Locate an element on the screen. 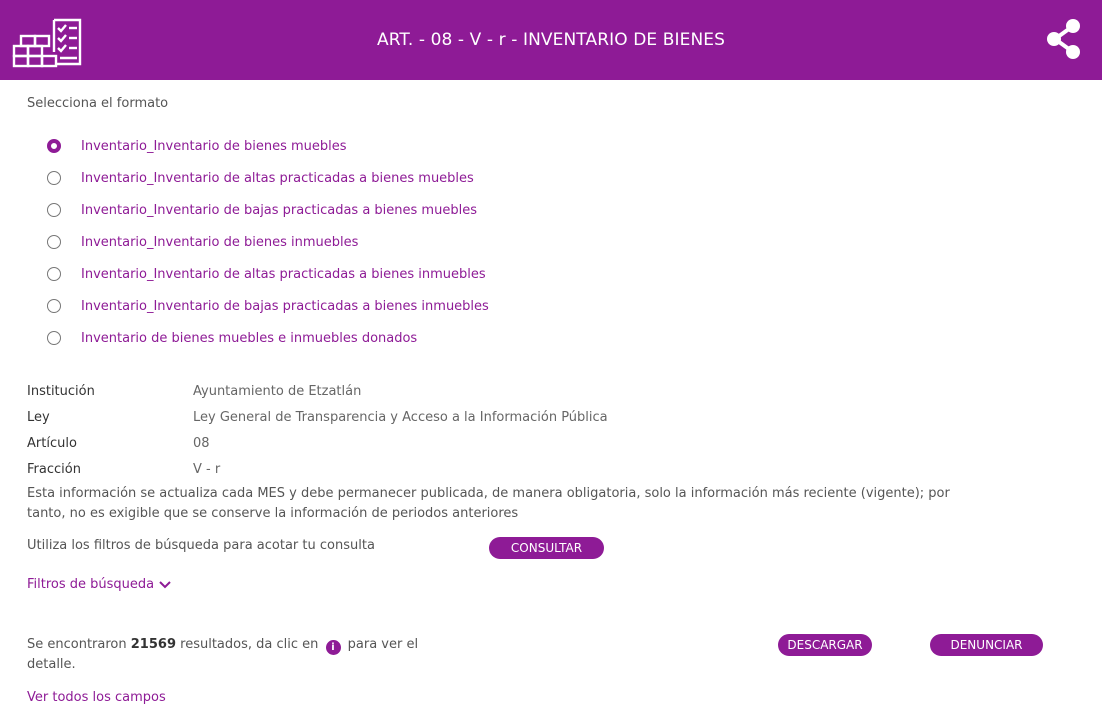 The image size is (1102, 711). info-row-institucion: Institución Ayuntamiento de Etzatlán is located at coordinates (317, 391).